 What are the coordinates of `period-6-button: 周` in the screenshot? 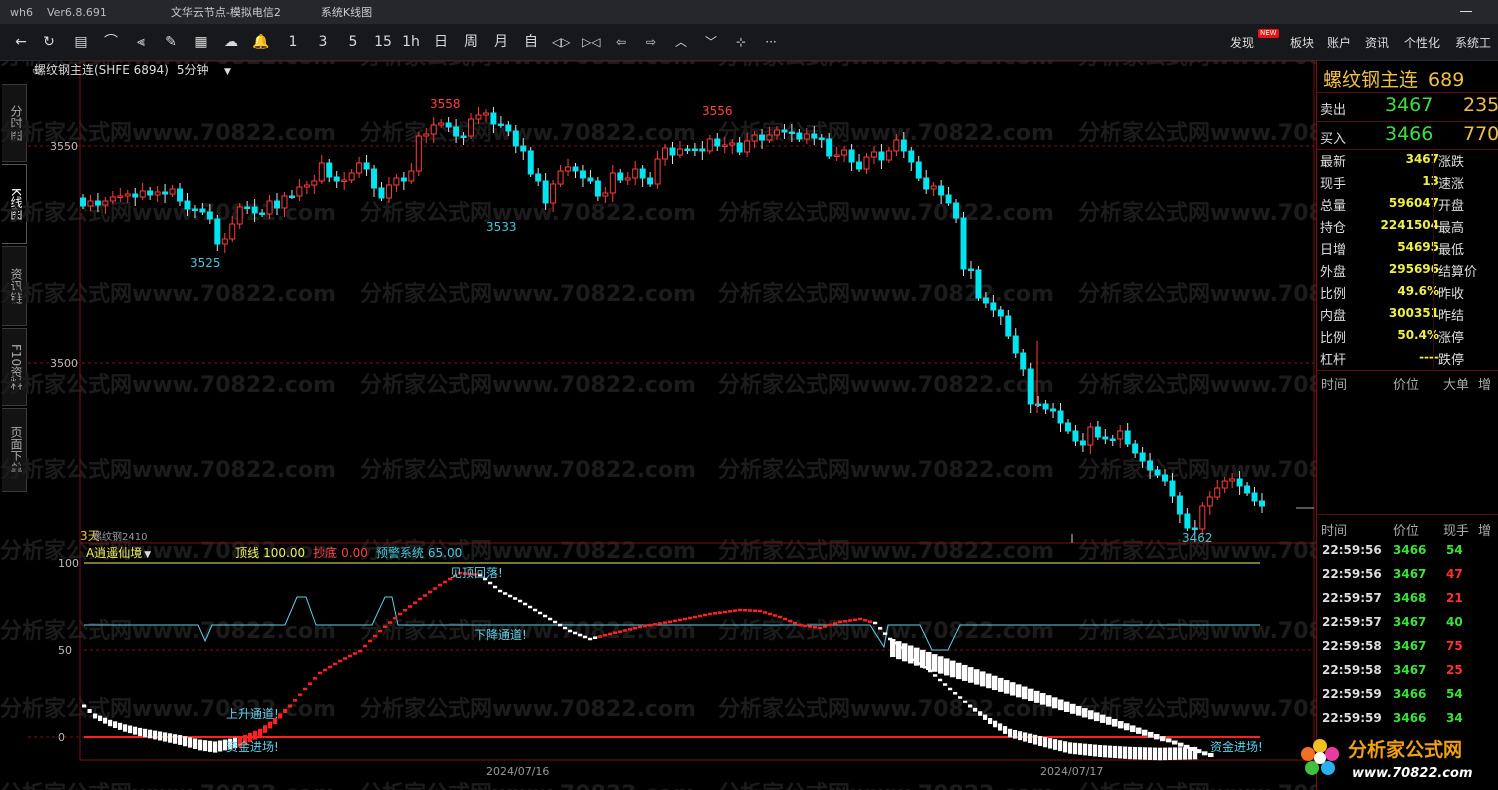 It's located at (471, 42).